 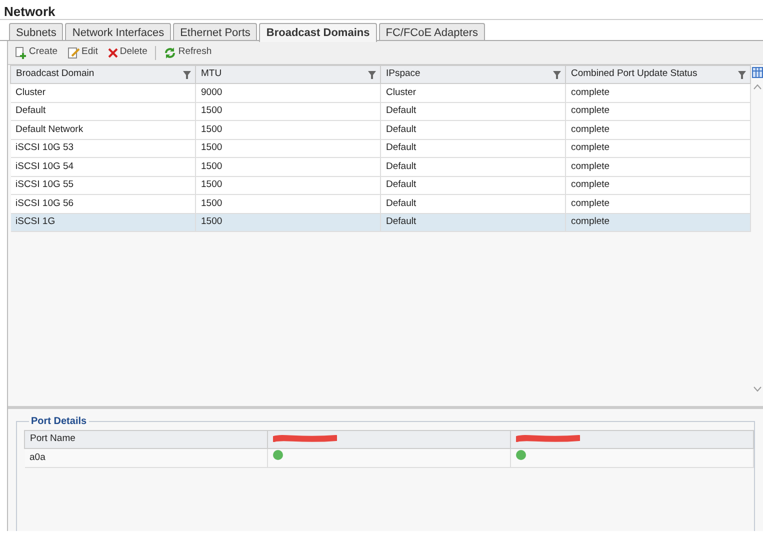 What do you see at coordinates (146, 439) in the screenshot?
I see `column-header: Port Name` at bounding box center [146, 439].